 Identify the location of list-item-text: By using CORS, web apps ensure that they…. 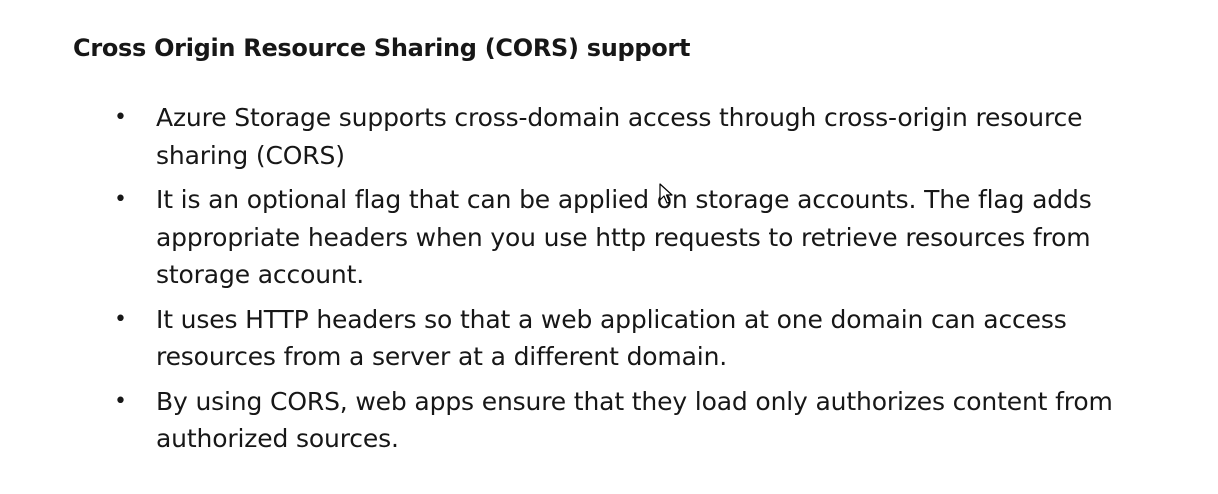
(634, 420).